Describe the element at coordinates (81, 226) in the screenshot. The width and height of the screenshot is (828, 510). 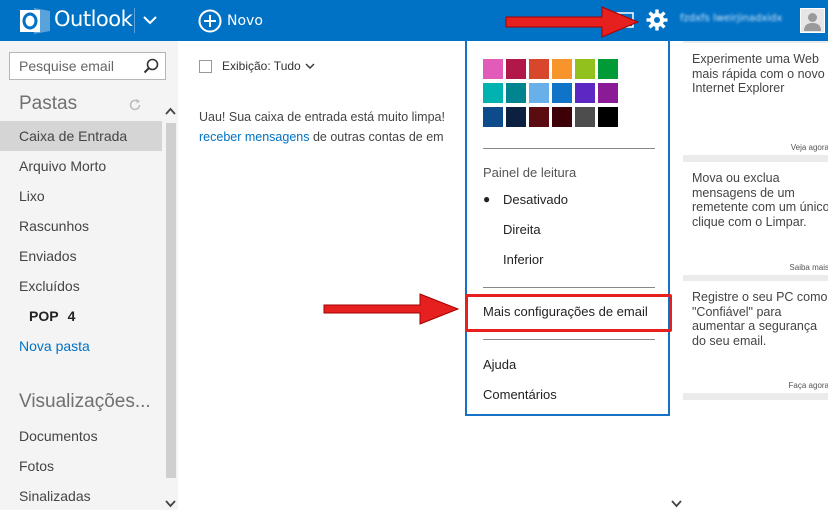
I see `sidebar-item-drafts: Rascunhos` at that location.